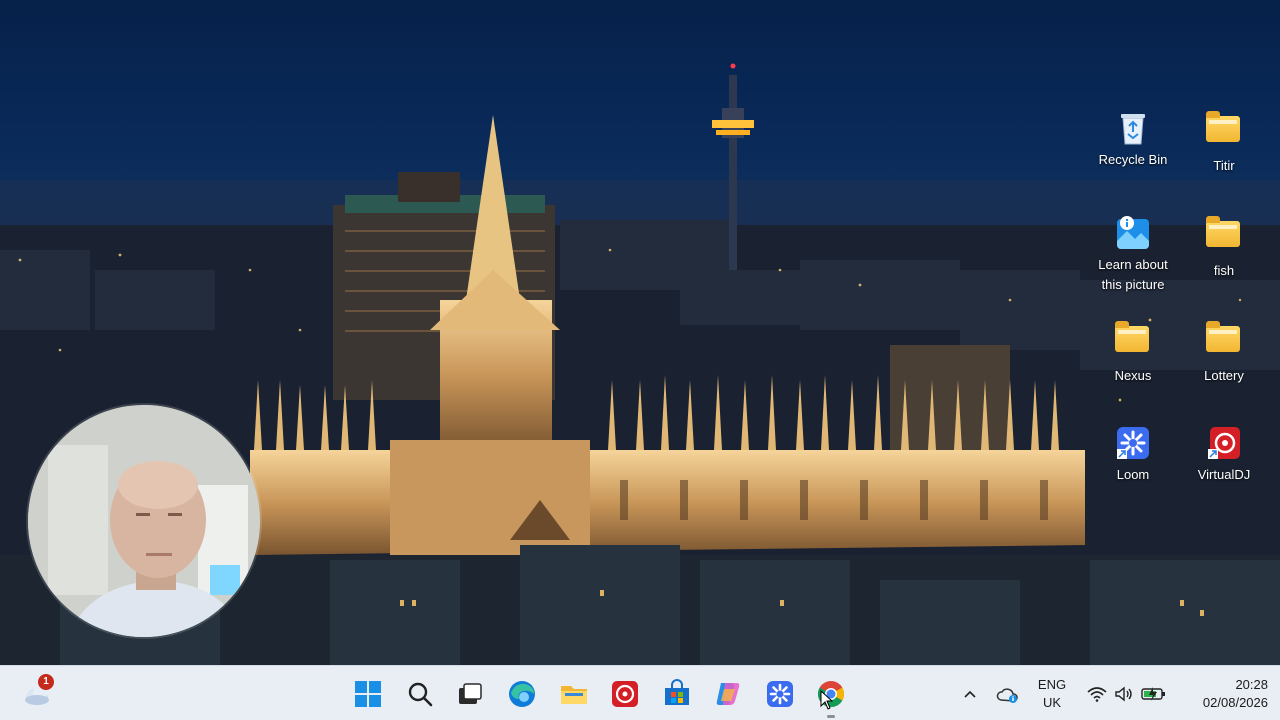  What do you see at coordinates (827, 700) in the screenshot?
I see `mouse-cursor-icon` at bounding box center [827, 700].